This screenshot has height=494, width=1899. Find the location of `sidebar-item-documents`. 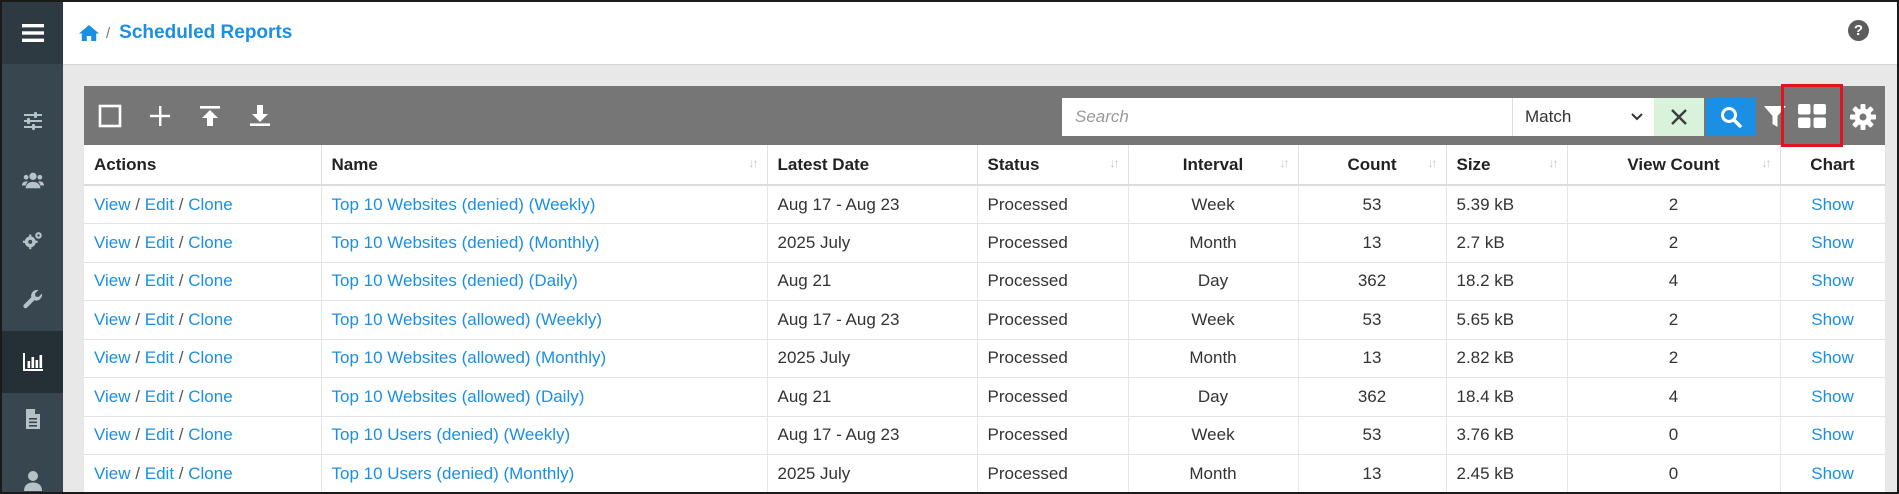

sidebar-item-documents is located at coordinates (32, 419).